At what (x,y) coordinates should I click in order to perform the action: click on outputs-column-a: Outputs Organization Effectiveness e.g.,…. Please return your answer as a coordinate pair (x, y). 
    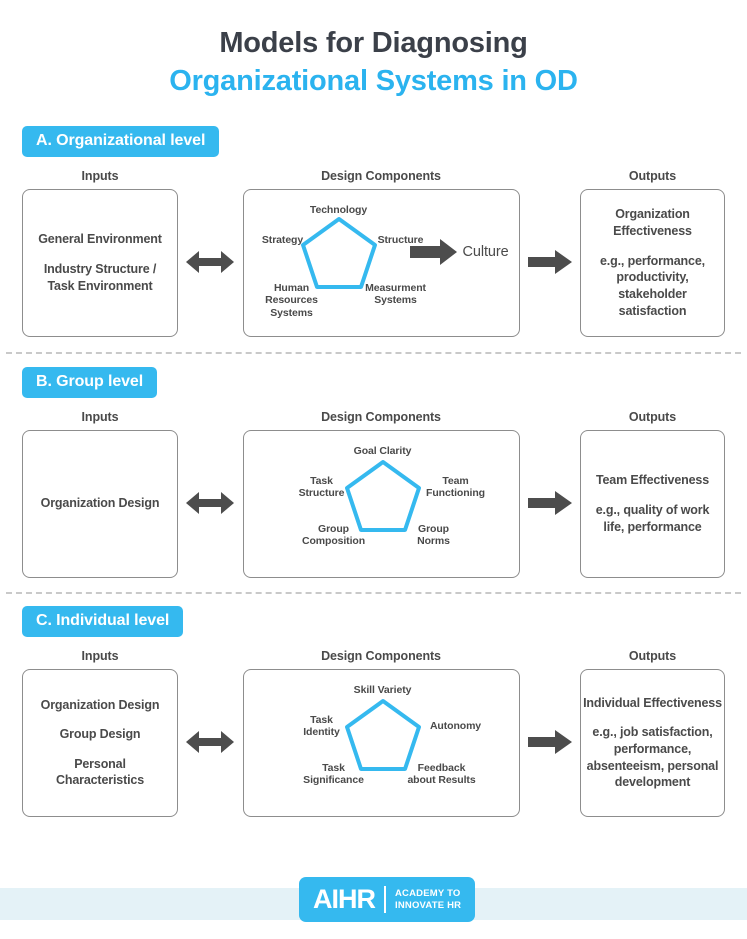
    Looking at the image, I should click on (652, 253).